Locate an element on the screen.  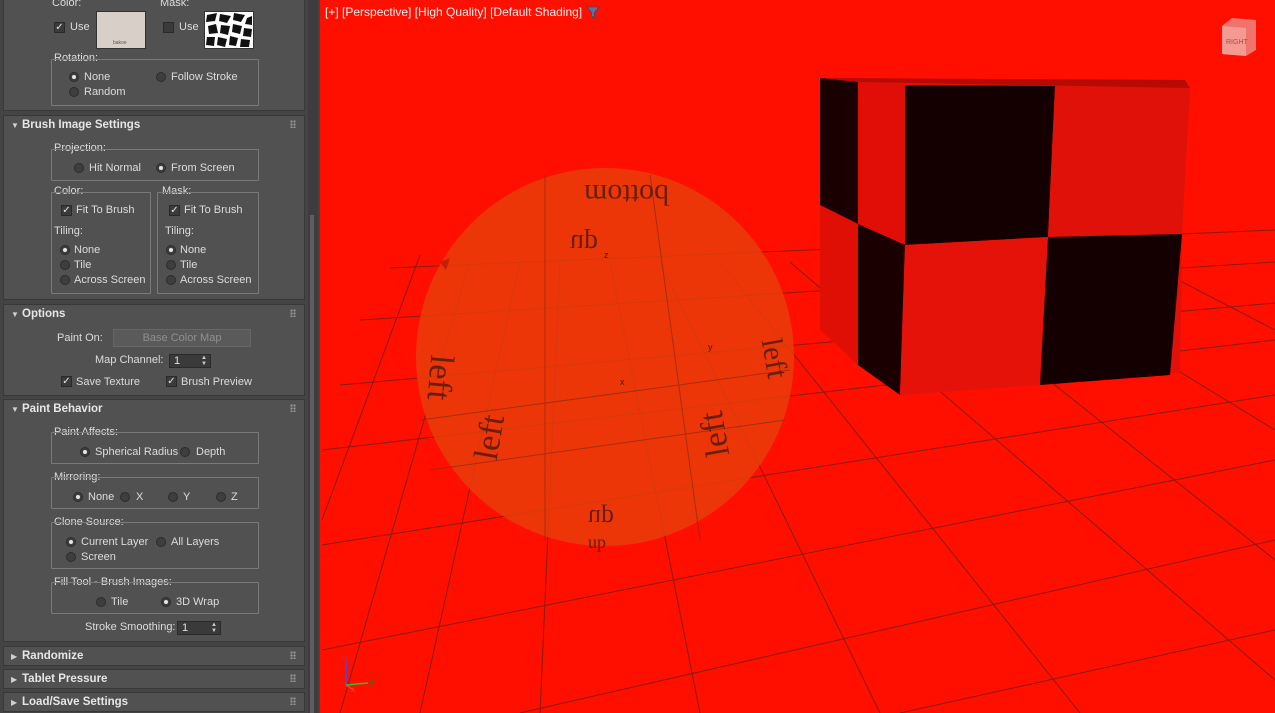
tablet-pressure-header: ▶ Tablet Pressure is located at coordinates (154, 680).